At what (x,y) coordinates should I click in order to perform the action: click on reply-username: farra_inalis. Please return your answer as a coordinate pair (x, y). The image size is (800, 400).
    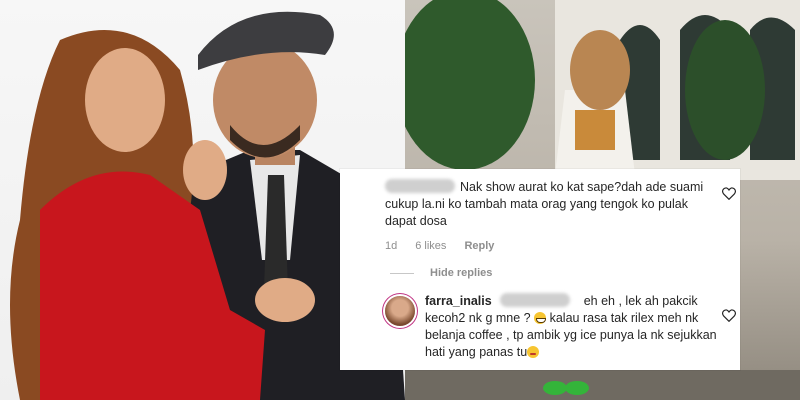
    Looking at the image, I should click on (458, 301).